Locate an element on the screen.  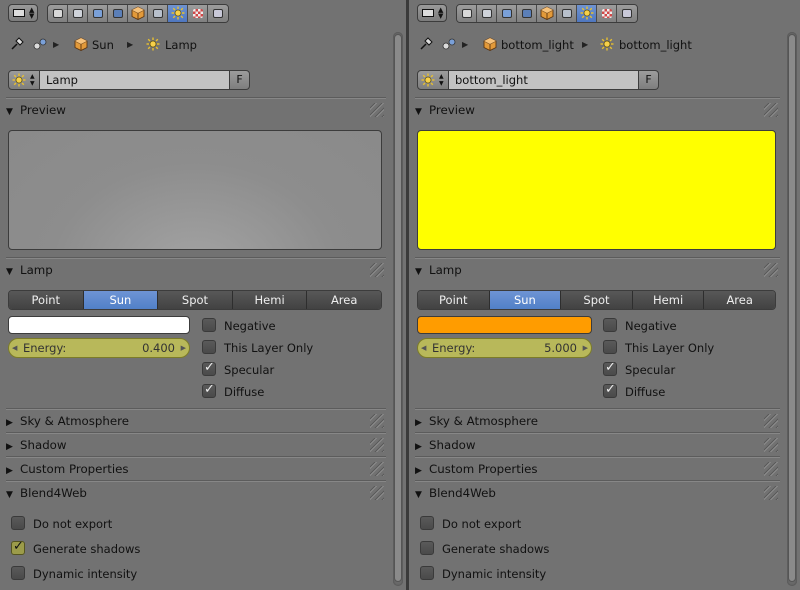
scene-icon is located at coordinates (507, 13).